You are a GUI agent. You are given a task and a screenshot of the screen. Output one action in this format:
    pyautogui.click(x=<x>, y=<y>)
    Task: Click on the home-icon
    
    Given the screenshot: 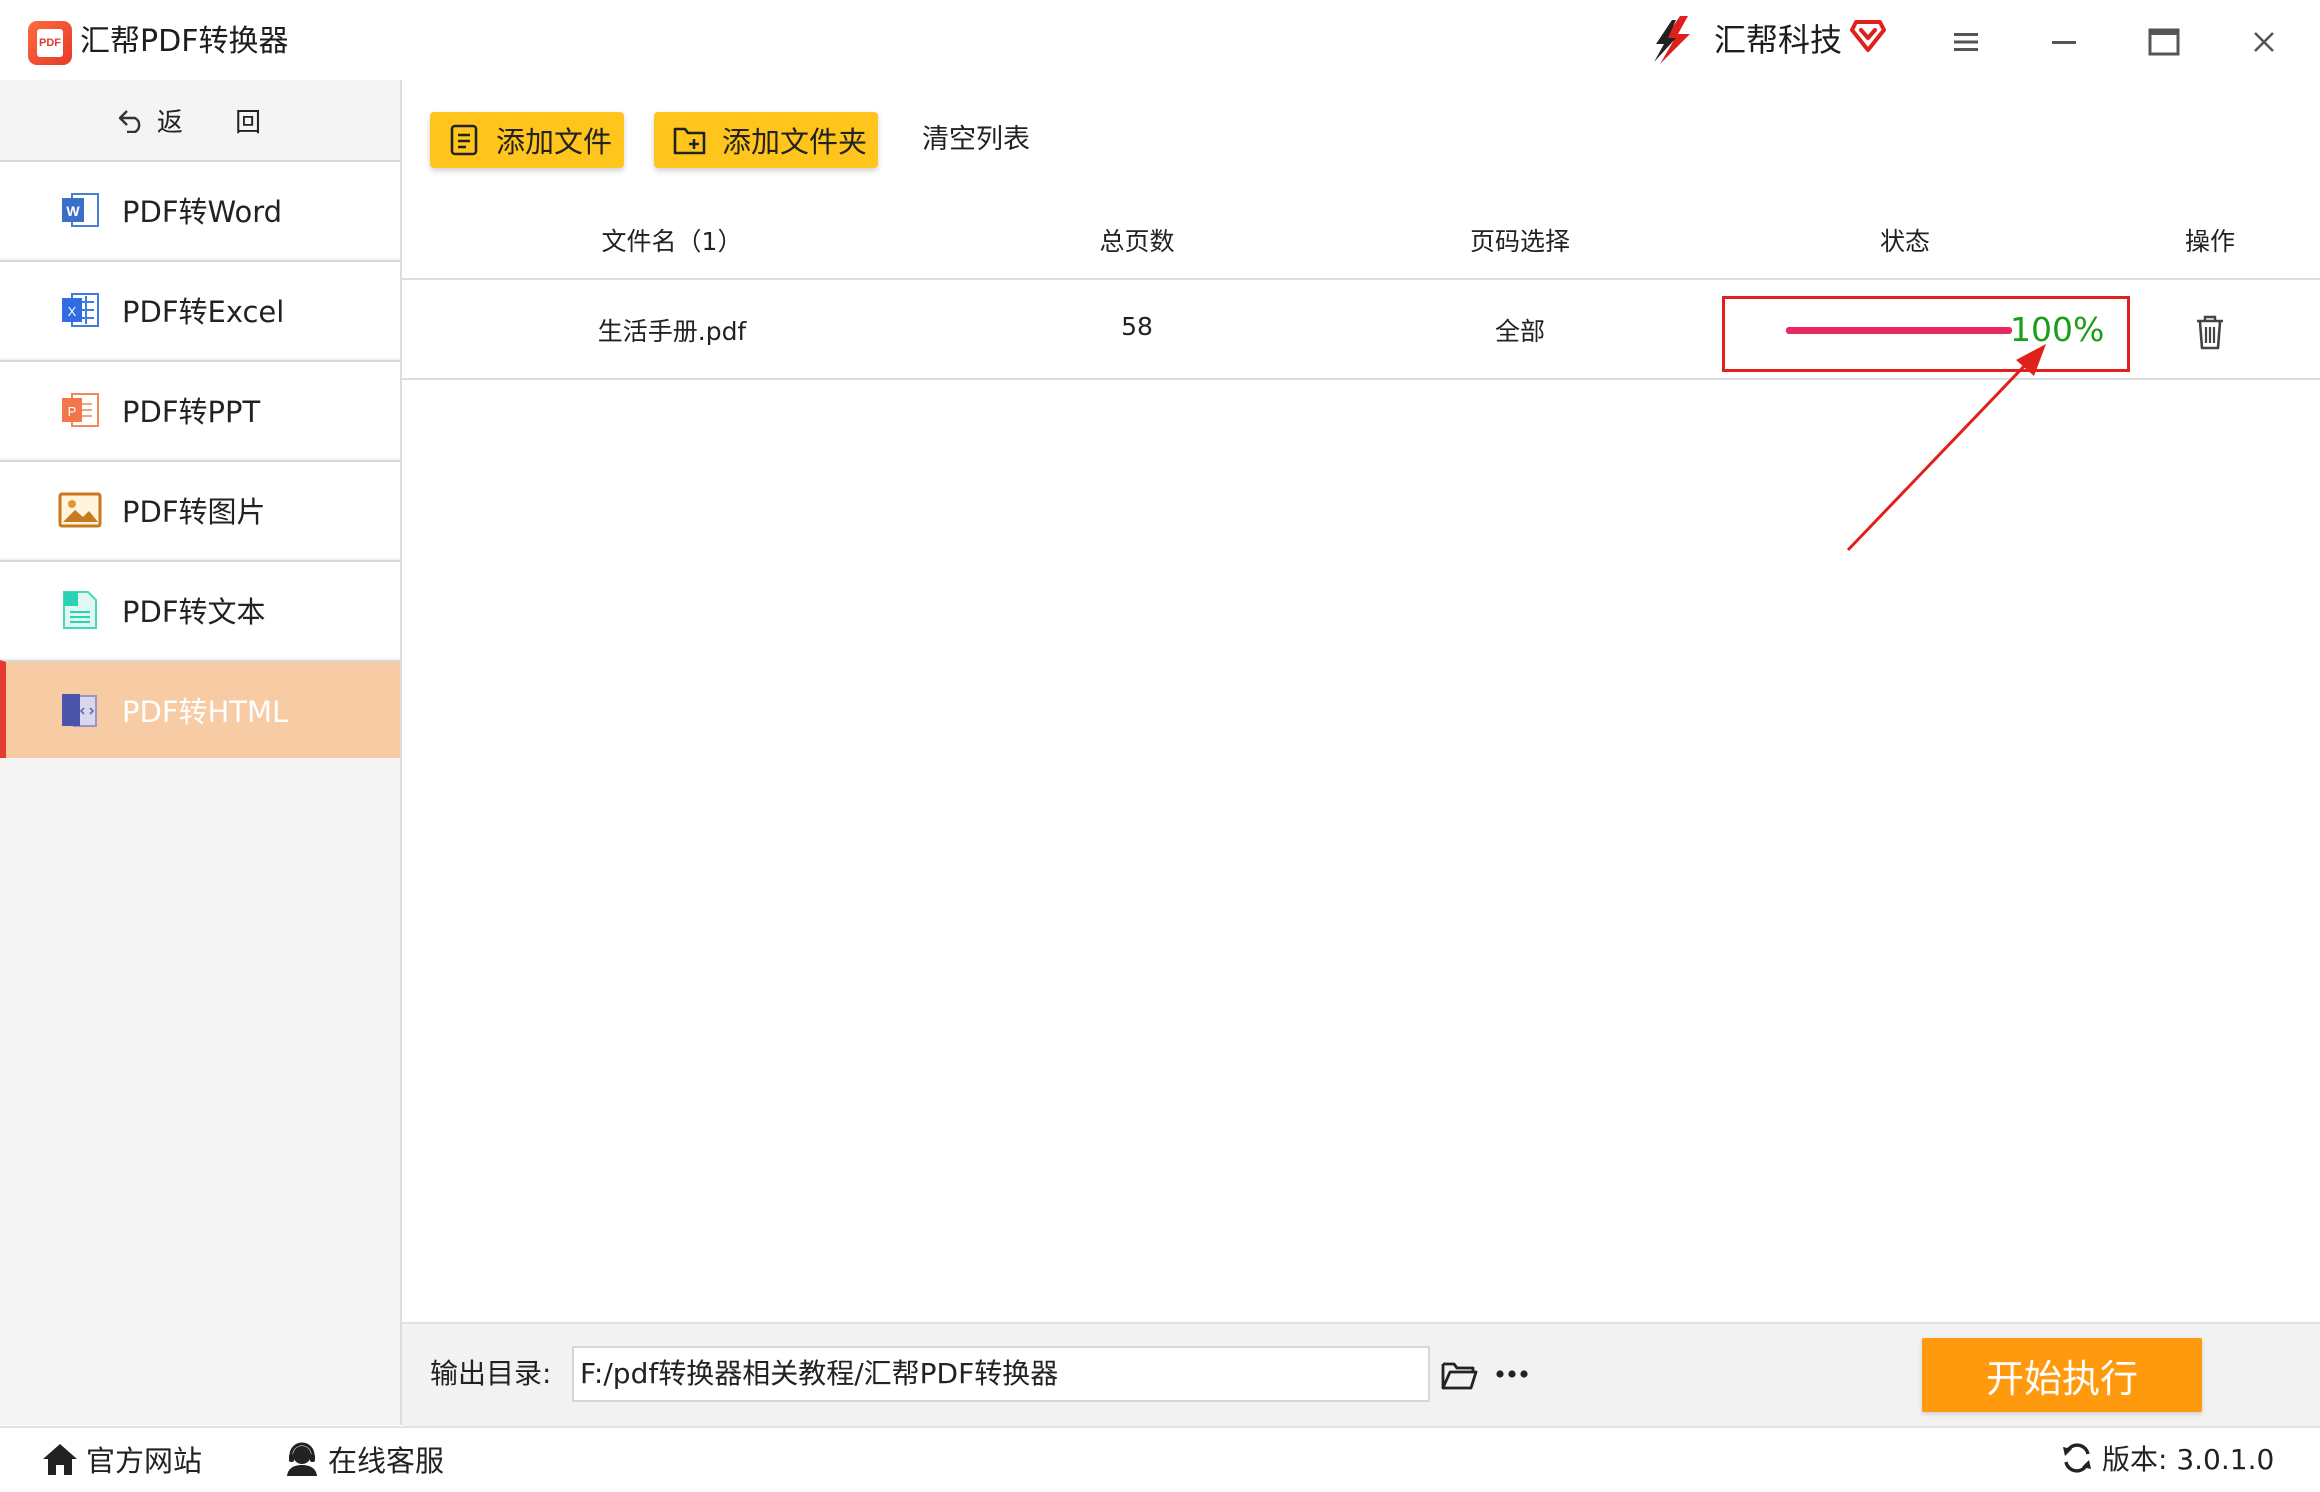 What is the action you would take?
    pyautogui.click(x=60, y=1459)
    